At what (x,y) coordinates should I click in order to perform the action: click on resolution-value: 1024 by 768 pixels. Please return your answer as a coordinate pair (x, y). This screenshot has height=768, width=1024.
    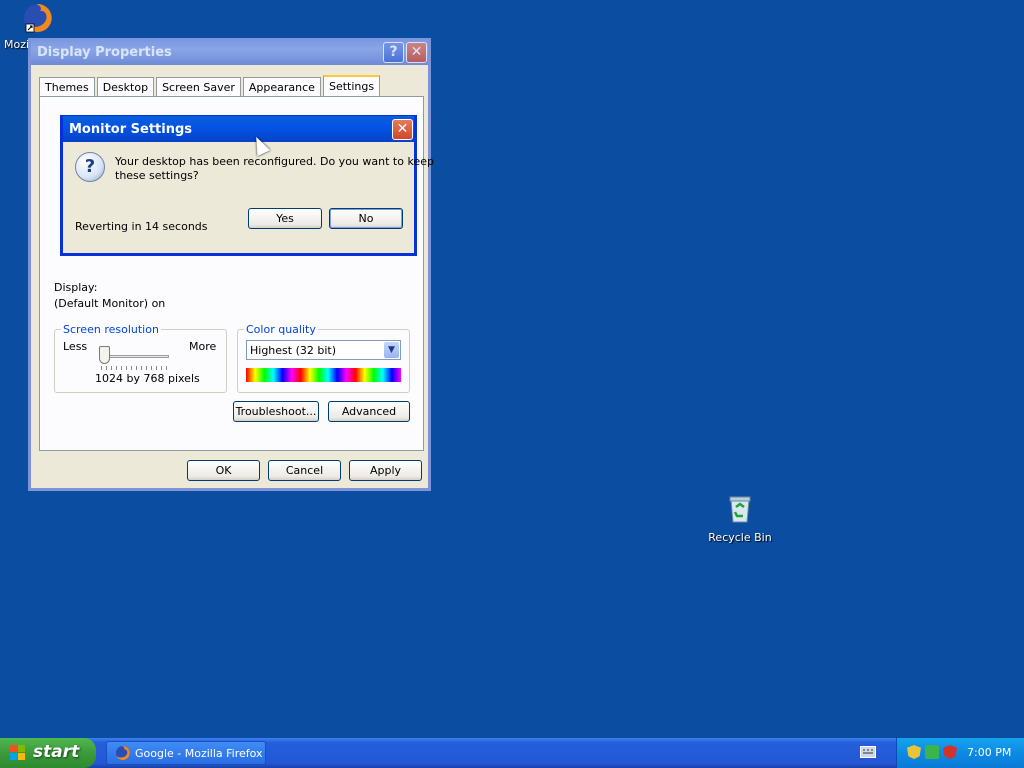
    Looking at the image, I should click on (147, 378).